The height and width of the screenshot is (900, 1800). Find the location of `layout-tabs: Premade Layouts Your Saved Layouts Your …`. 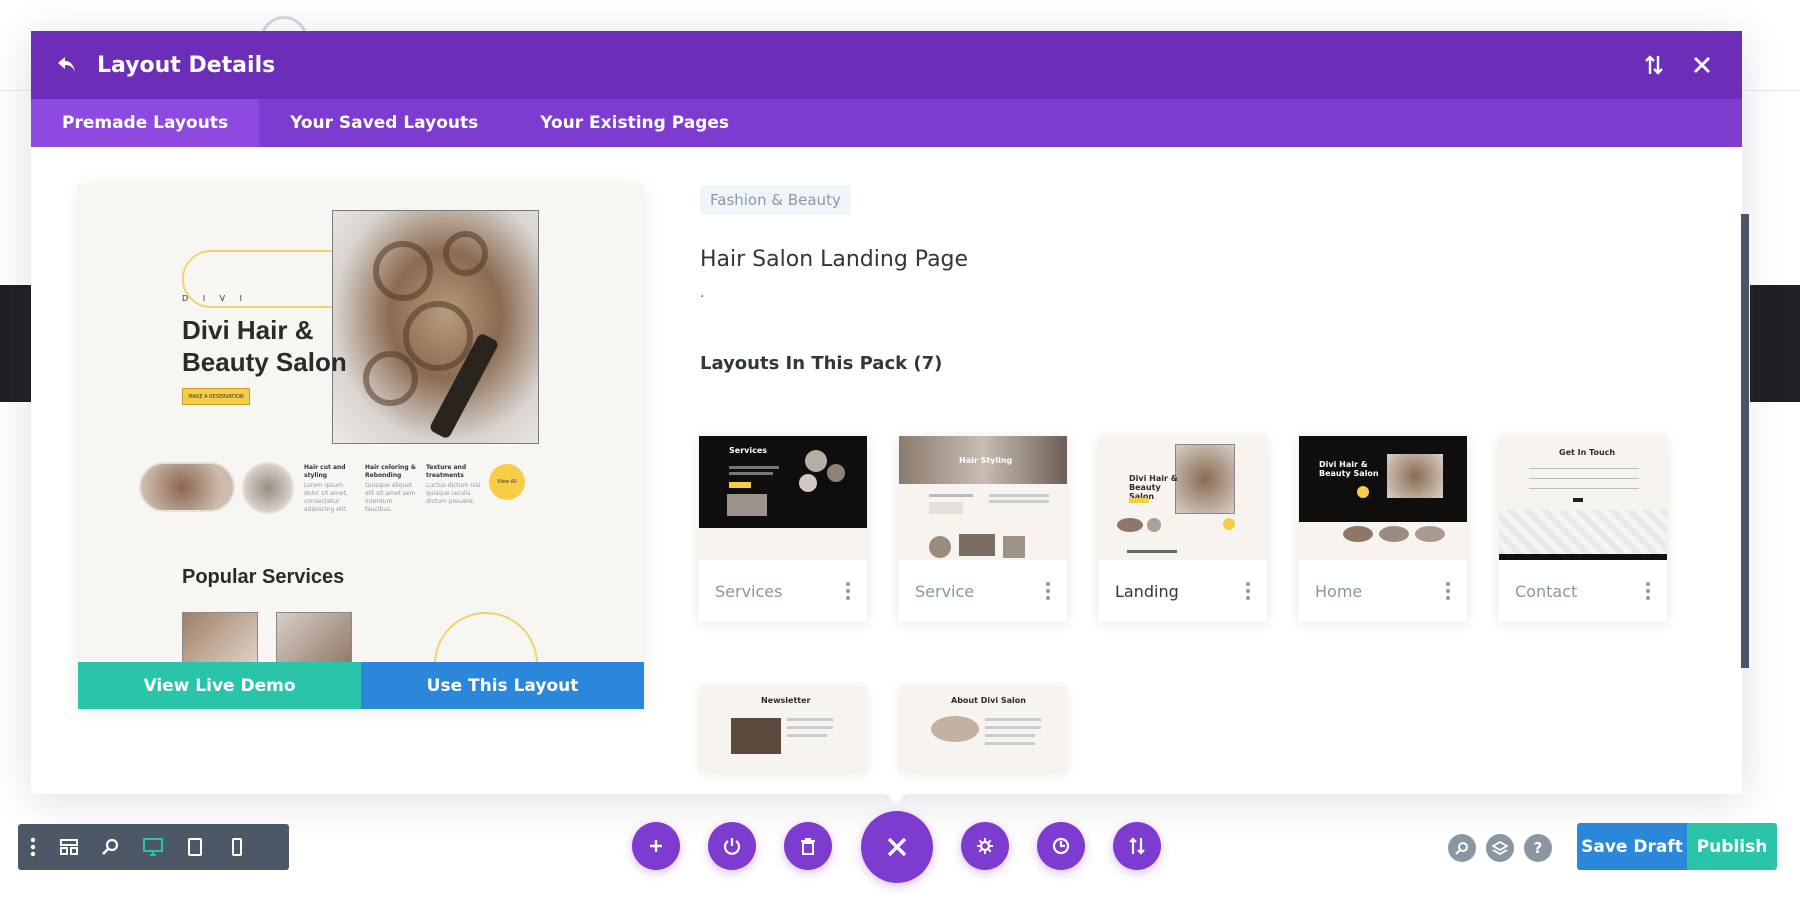

layout-tabs: Premade Layouts Your Saved Layouts Your … is located at coordinates (886, 123).